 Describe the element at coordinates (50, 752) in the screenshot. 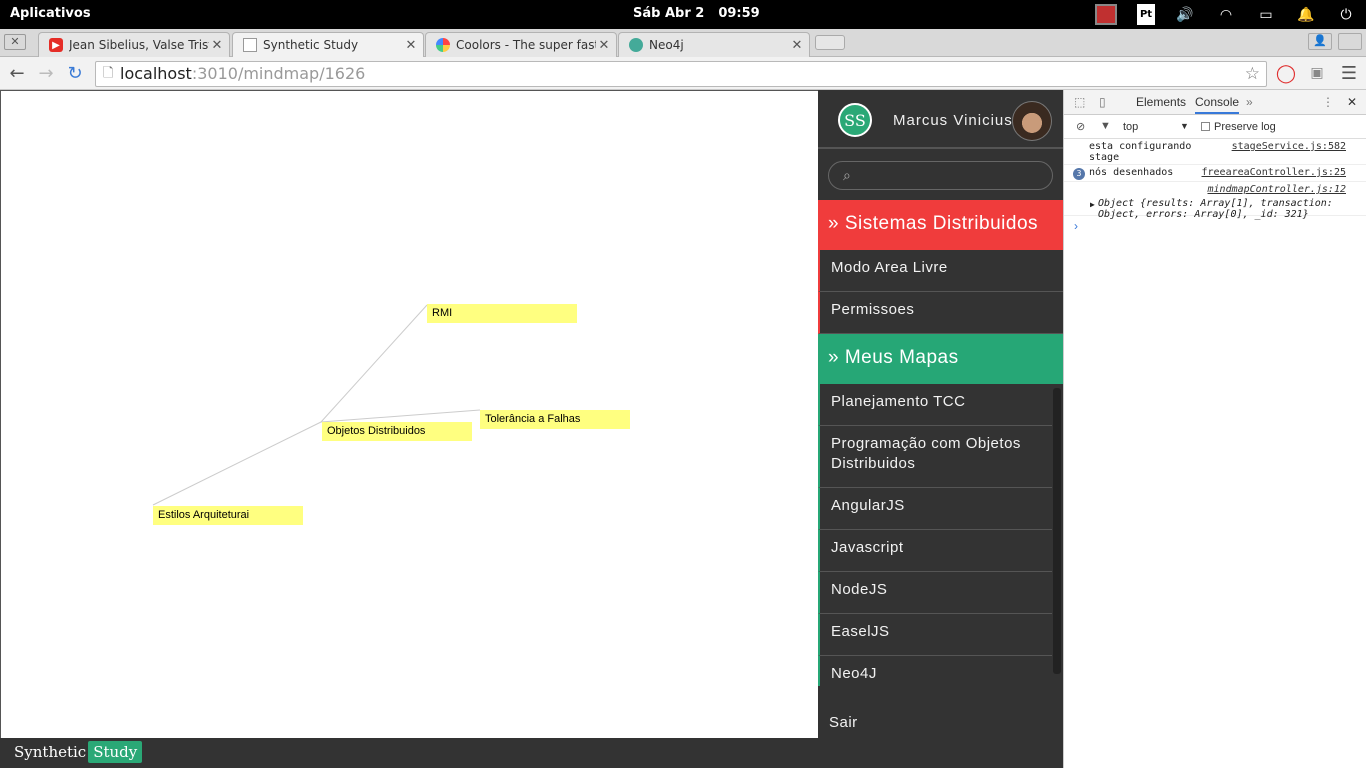

I see `brand-synthetic: Synthetic` at that location.